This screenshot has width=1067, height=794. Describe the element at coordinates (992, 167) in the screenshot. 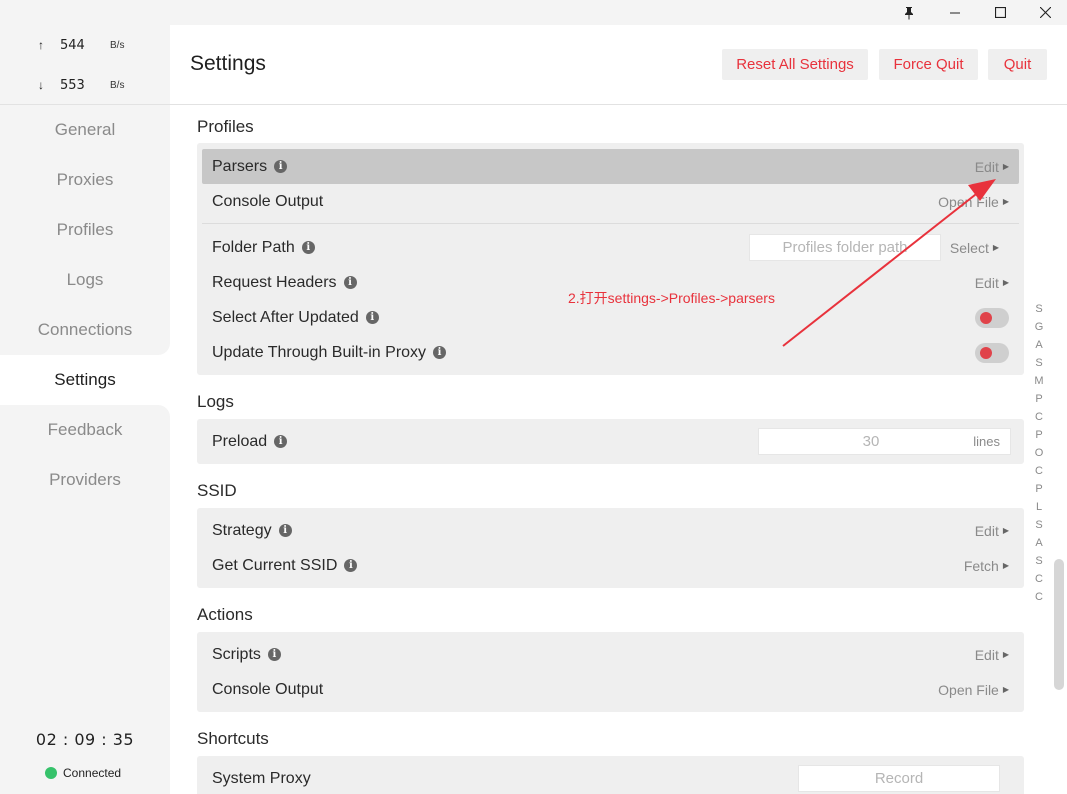

I see `parsers-edit-link: Edit ▶` at that location.